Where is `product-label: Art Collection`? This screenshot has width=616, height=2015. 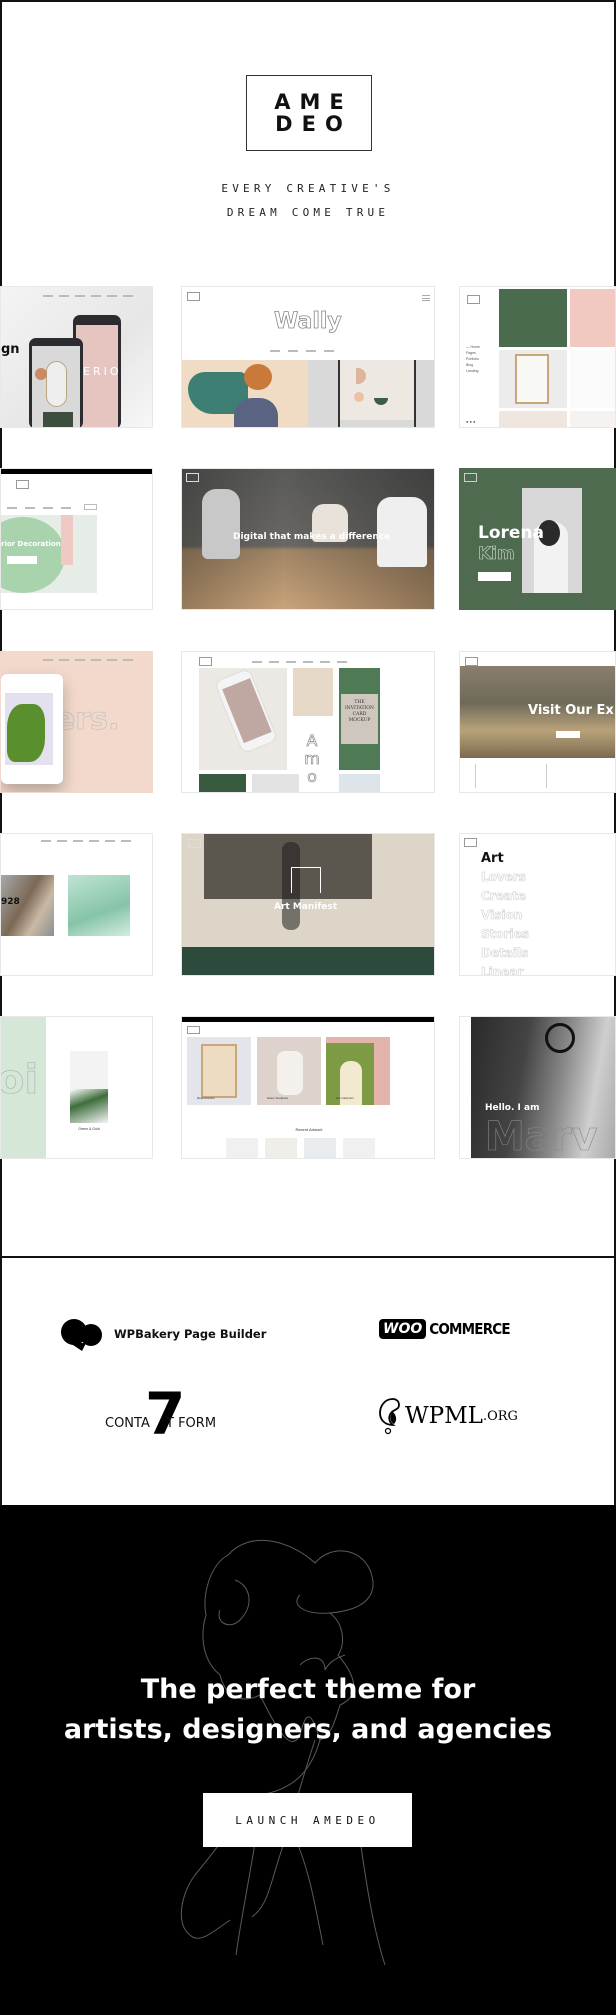 product-label: Art Collection is located at coordinates (345, 1098).